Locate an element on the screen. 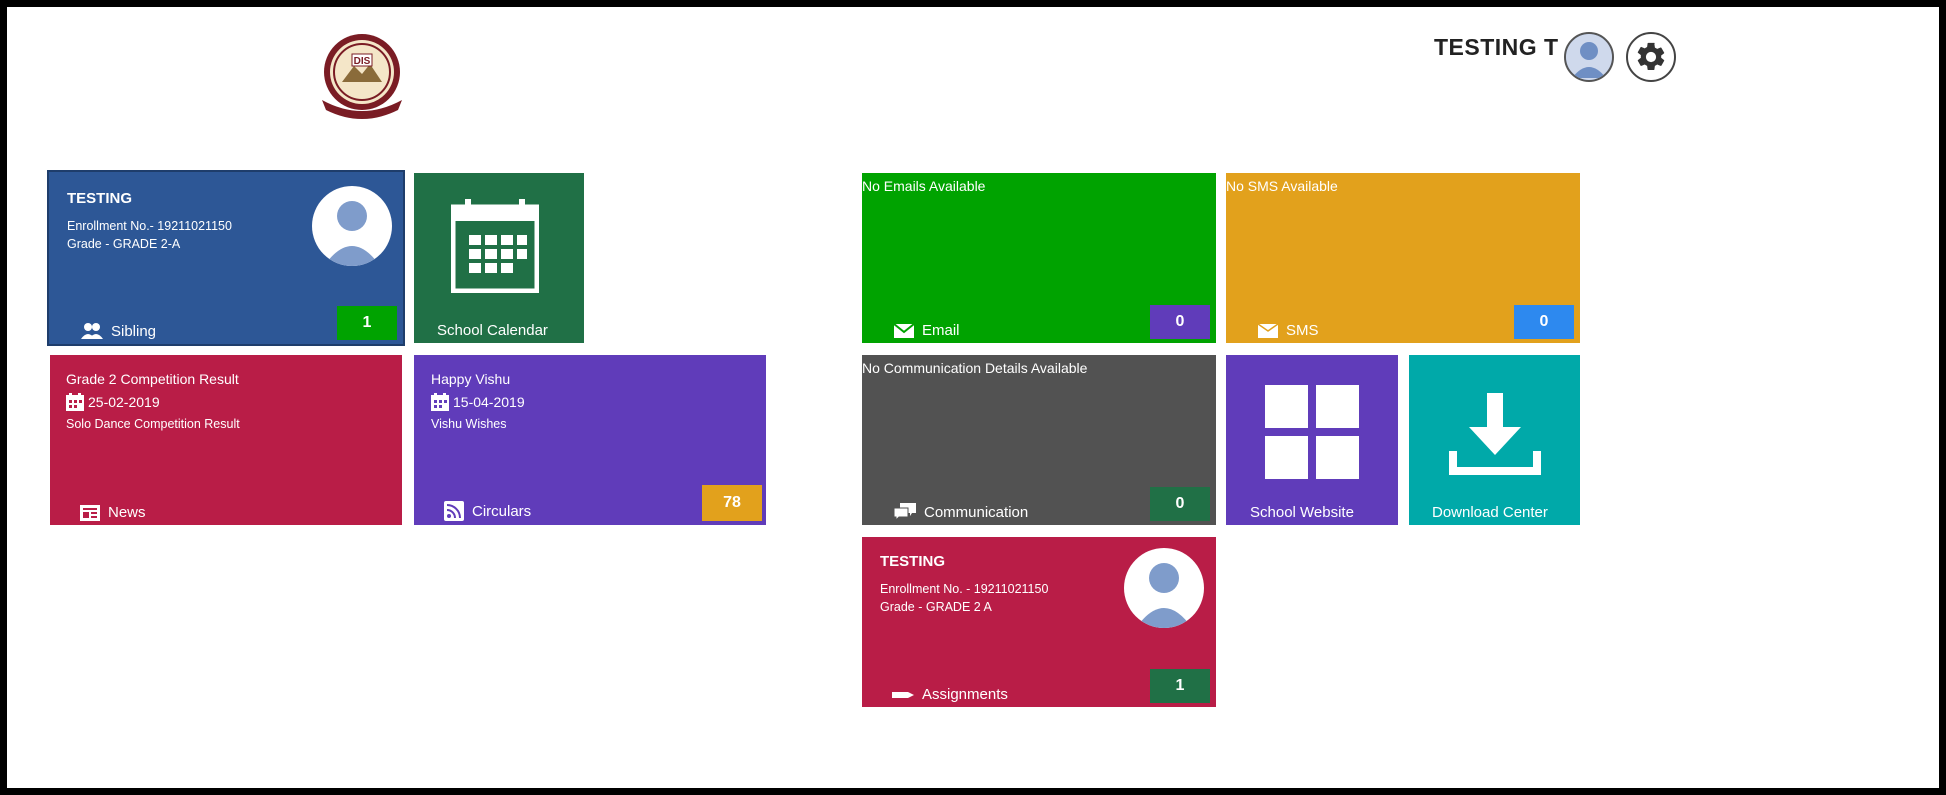 The height and width of the screenshot is (795, 1946). sms-count-badge: 0 is located at coordinates (1544, 322).